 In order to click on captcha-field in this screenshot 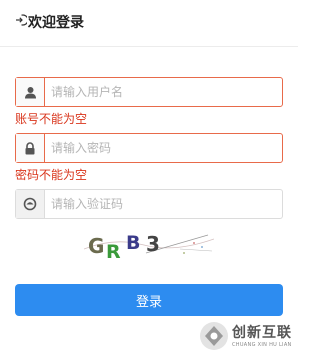, I will do `click(149, 204)`.